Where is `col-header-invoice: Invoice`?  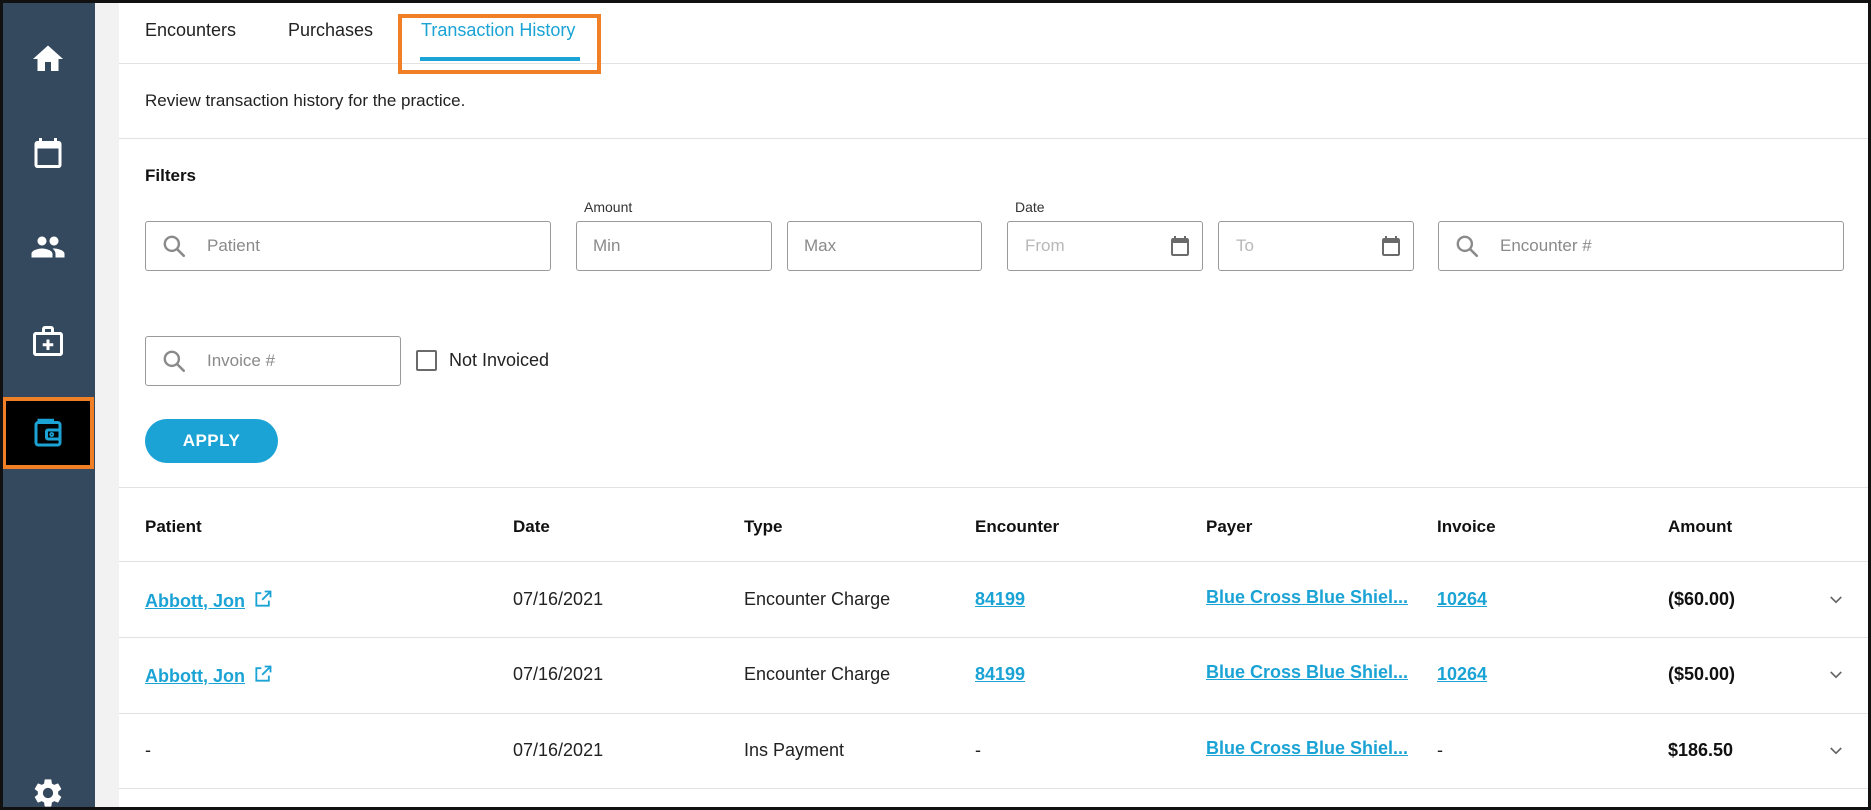
col-header-invoice: Invoice is located at coordinates (1466, 527).